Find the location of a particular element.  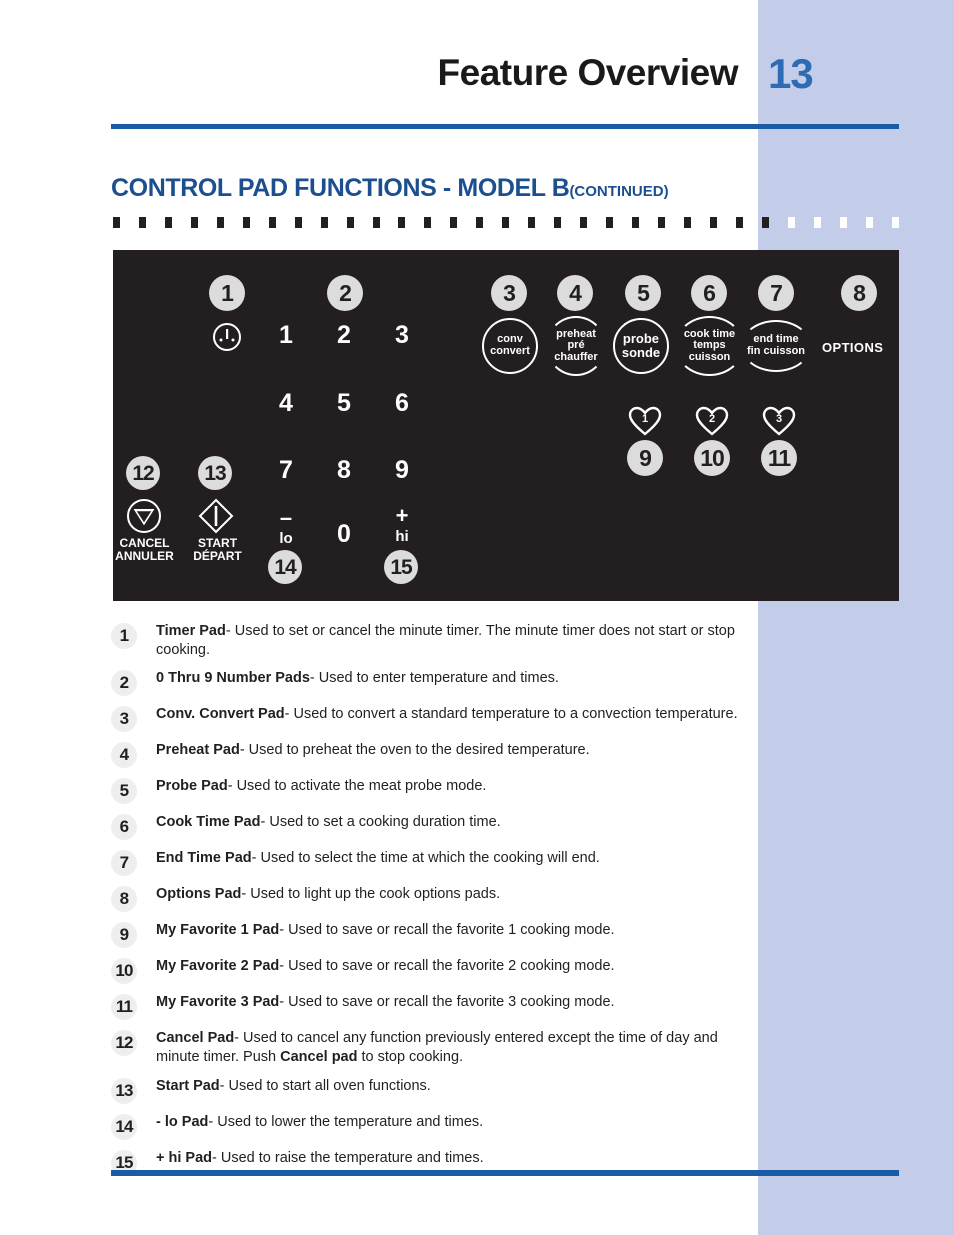

dotted-divider is located at coordinates (506, 222).